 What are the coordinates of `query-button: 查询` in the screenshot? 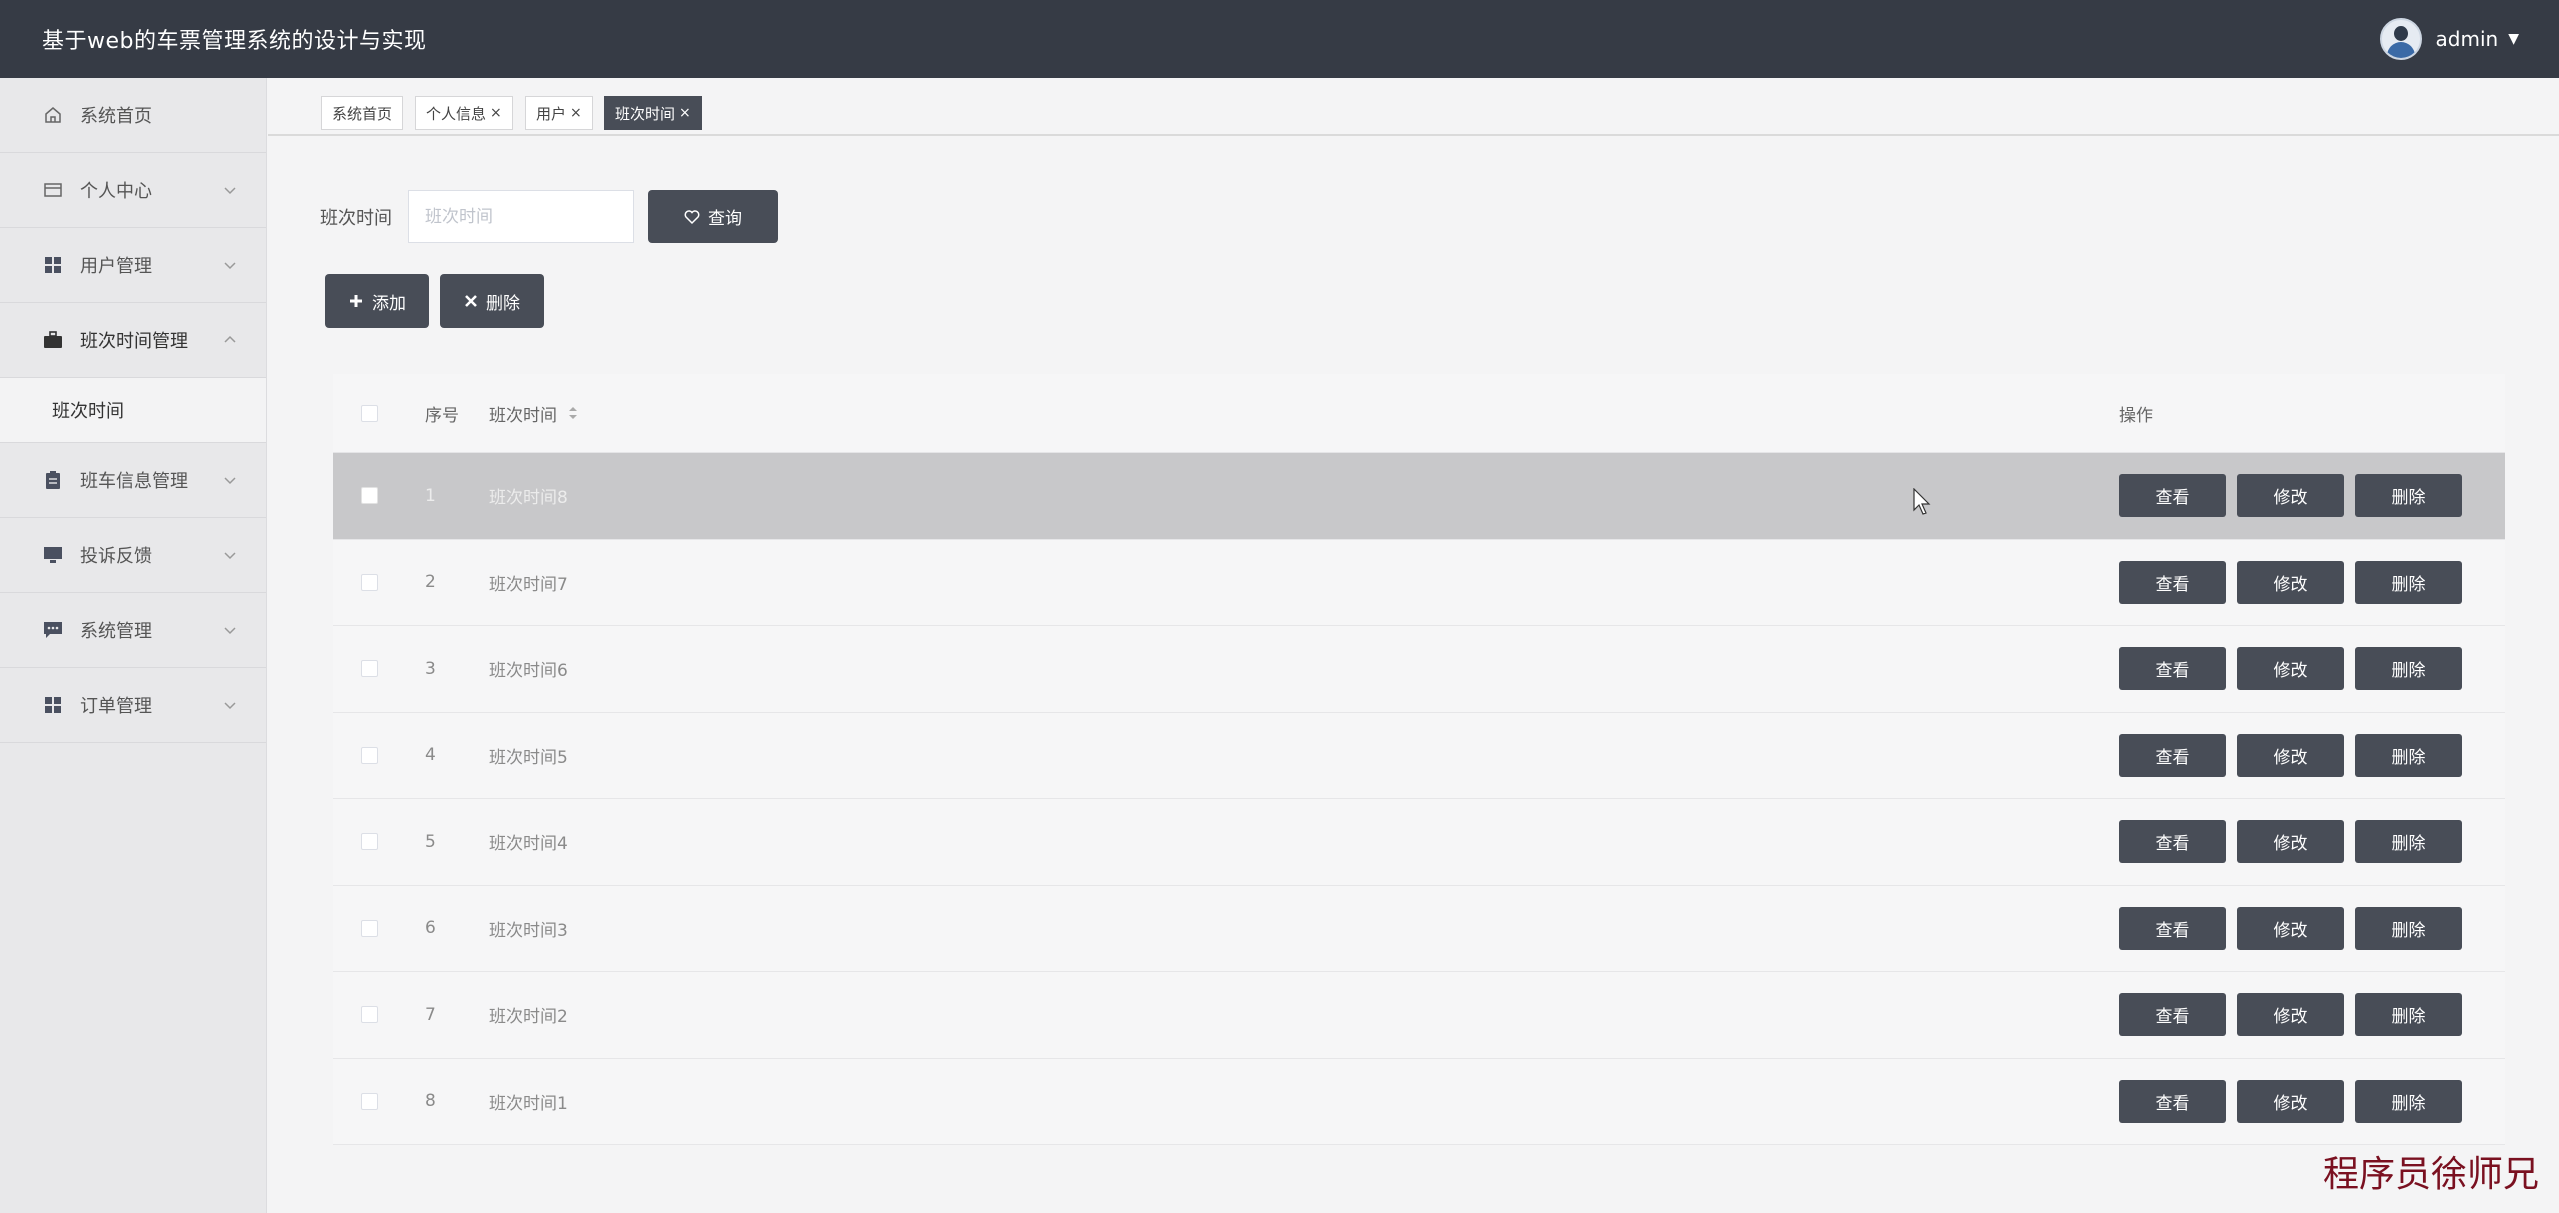 It's located at (713, 216).